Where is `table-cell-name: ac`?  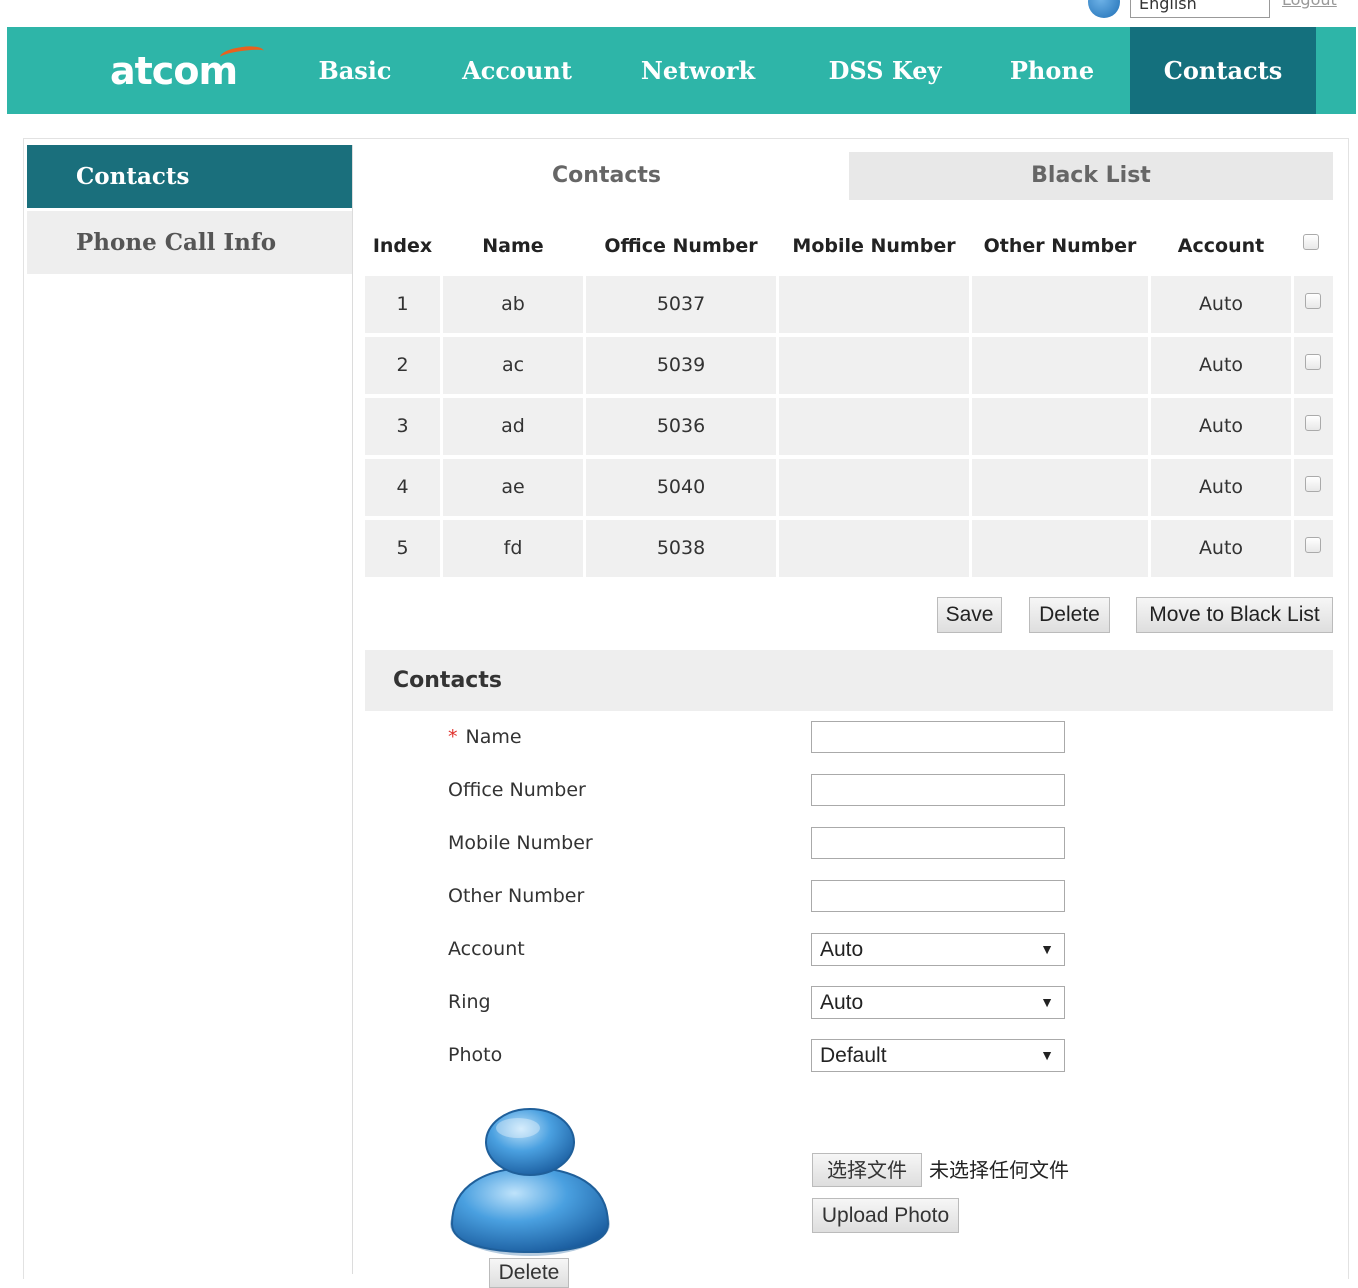
table-cell-name: ac is located at coordinates (513, 365).